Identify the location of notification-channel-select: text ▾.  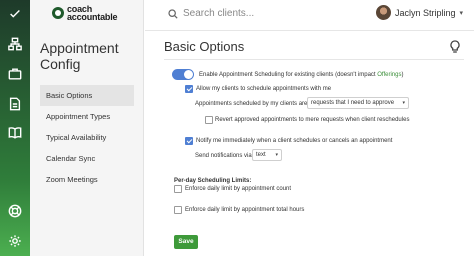
(267, 155).